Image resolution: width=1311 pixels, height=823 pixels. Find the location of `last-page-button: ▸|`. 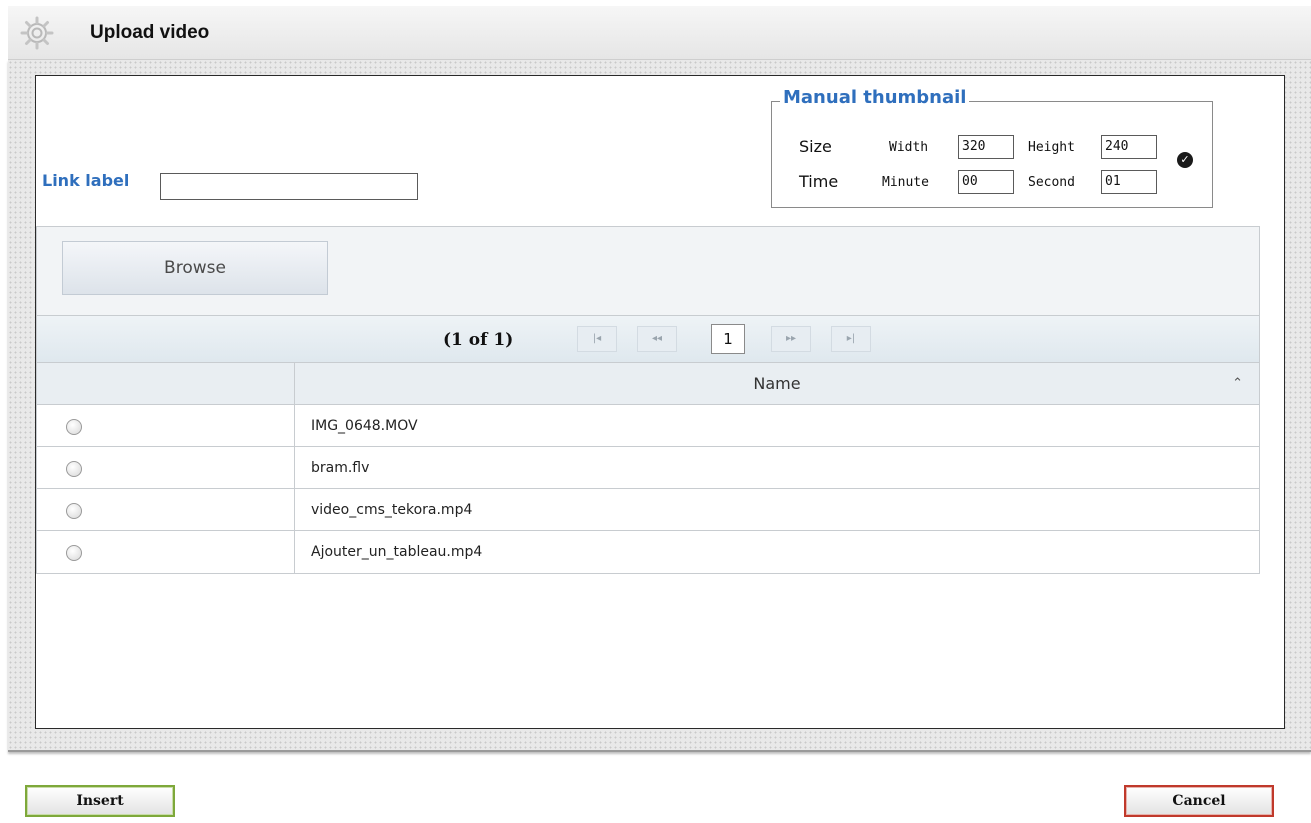

last-page-button: ▸| is located at coordinates (851, 339).